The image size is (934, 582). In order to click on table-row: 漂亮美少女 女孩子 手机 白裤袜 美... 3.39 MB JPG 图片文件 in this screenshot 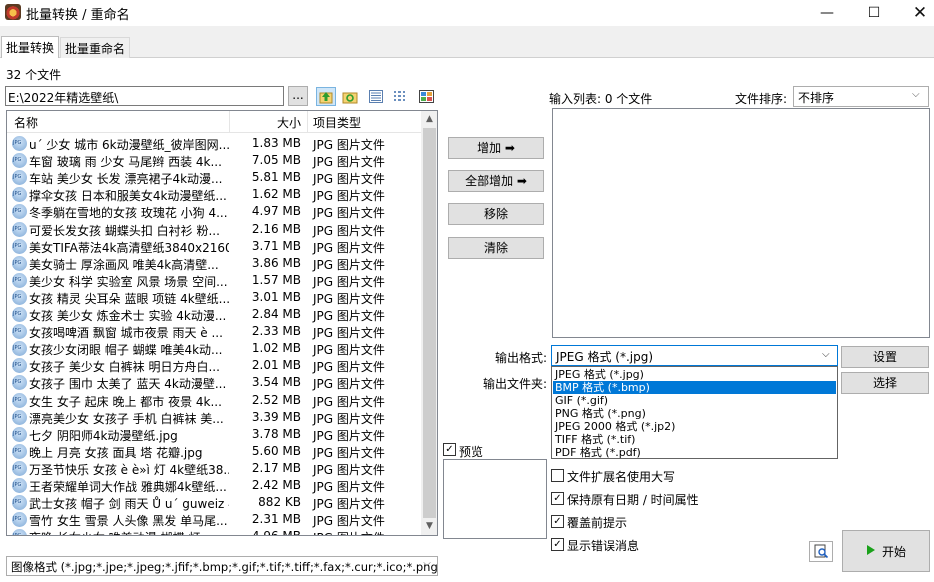, I will do `click(214, 417)`.